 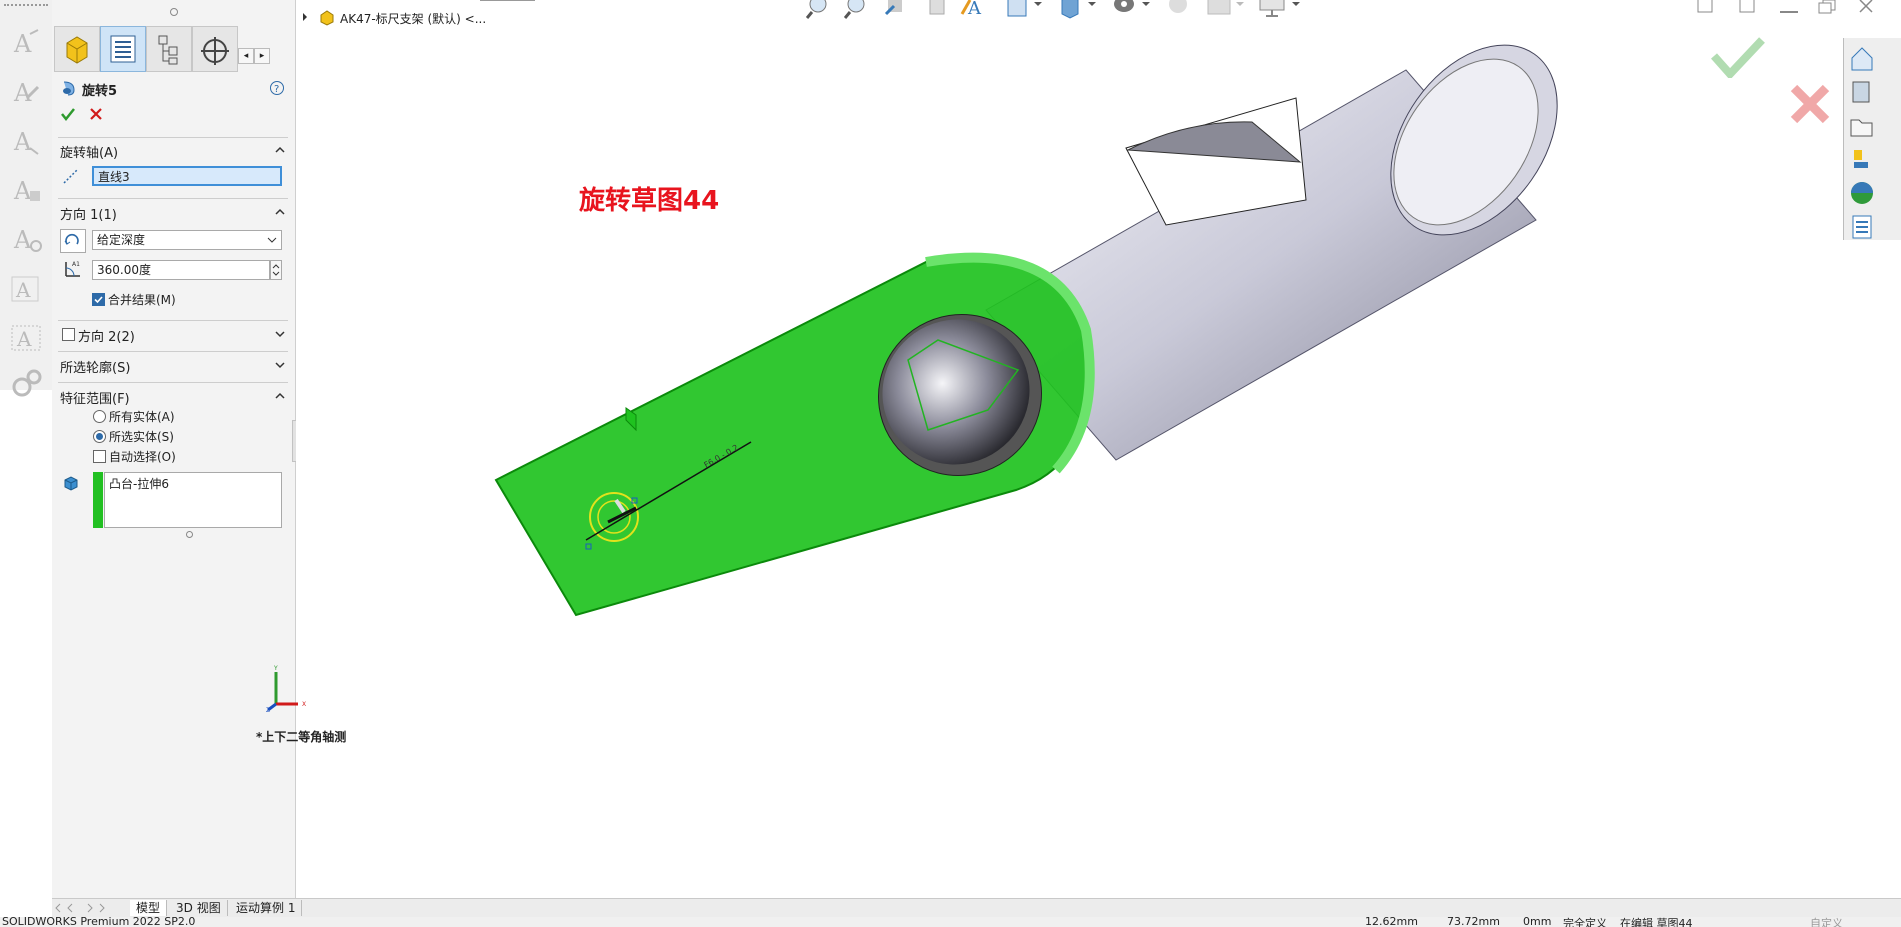 What do you see at coordinates (304, 704) in the screenshot?
I see `svg-text: X` at bounding box center [304, 704].